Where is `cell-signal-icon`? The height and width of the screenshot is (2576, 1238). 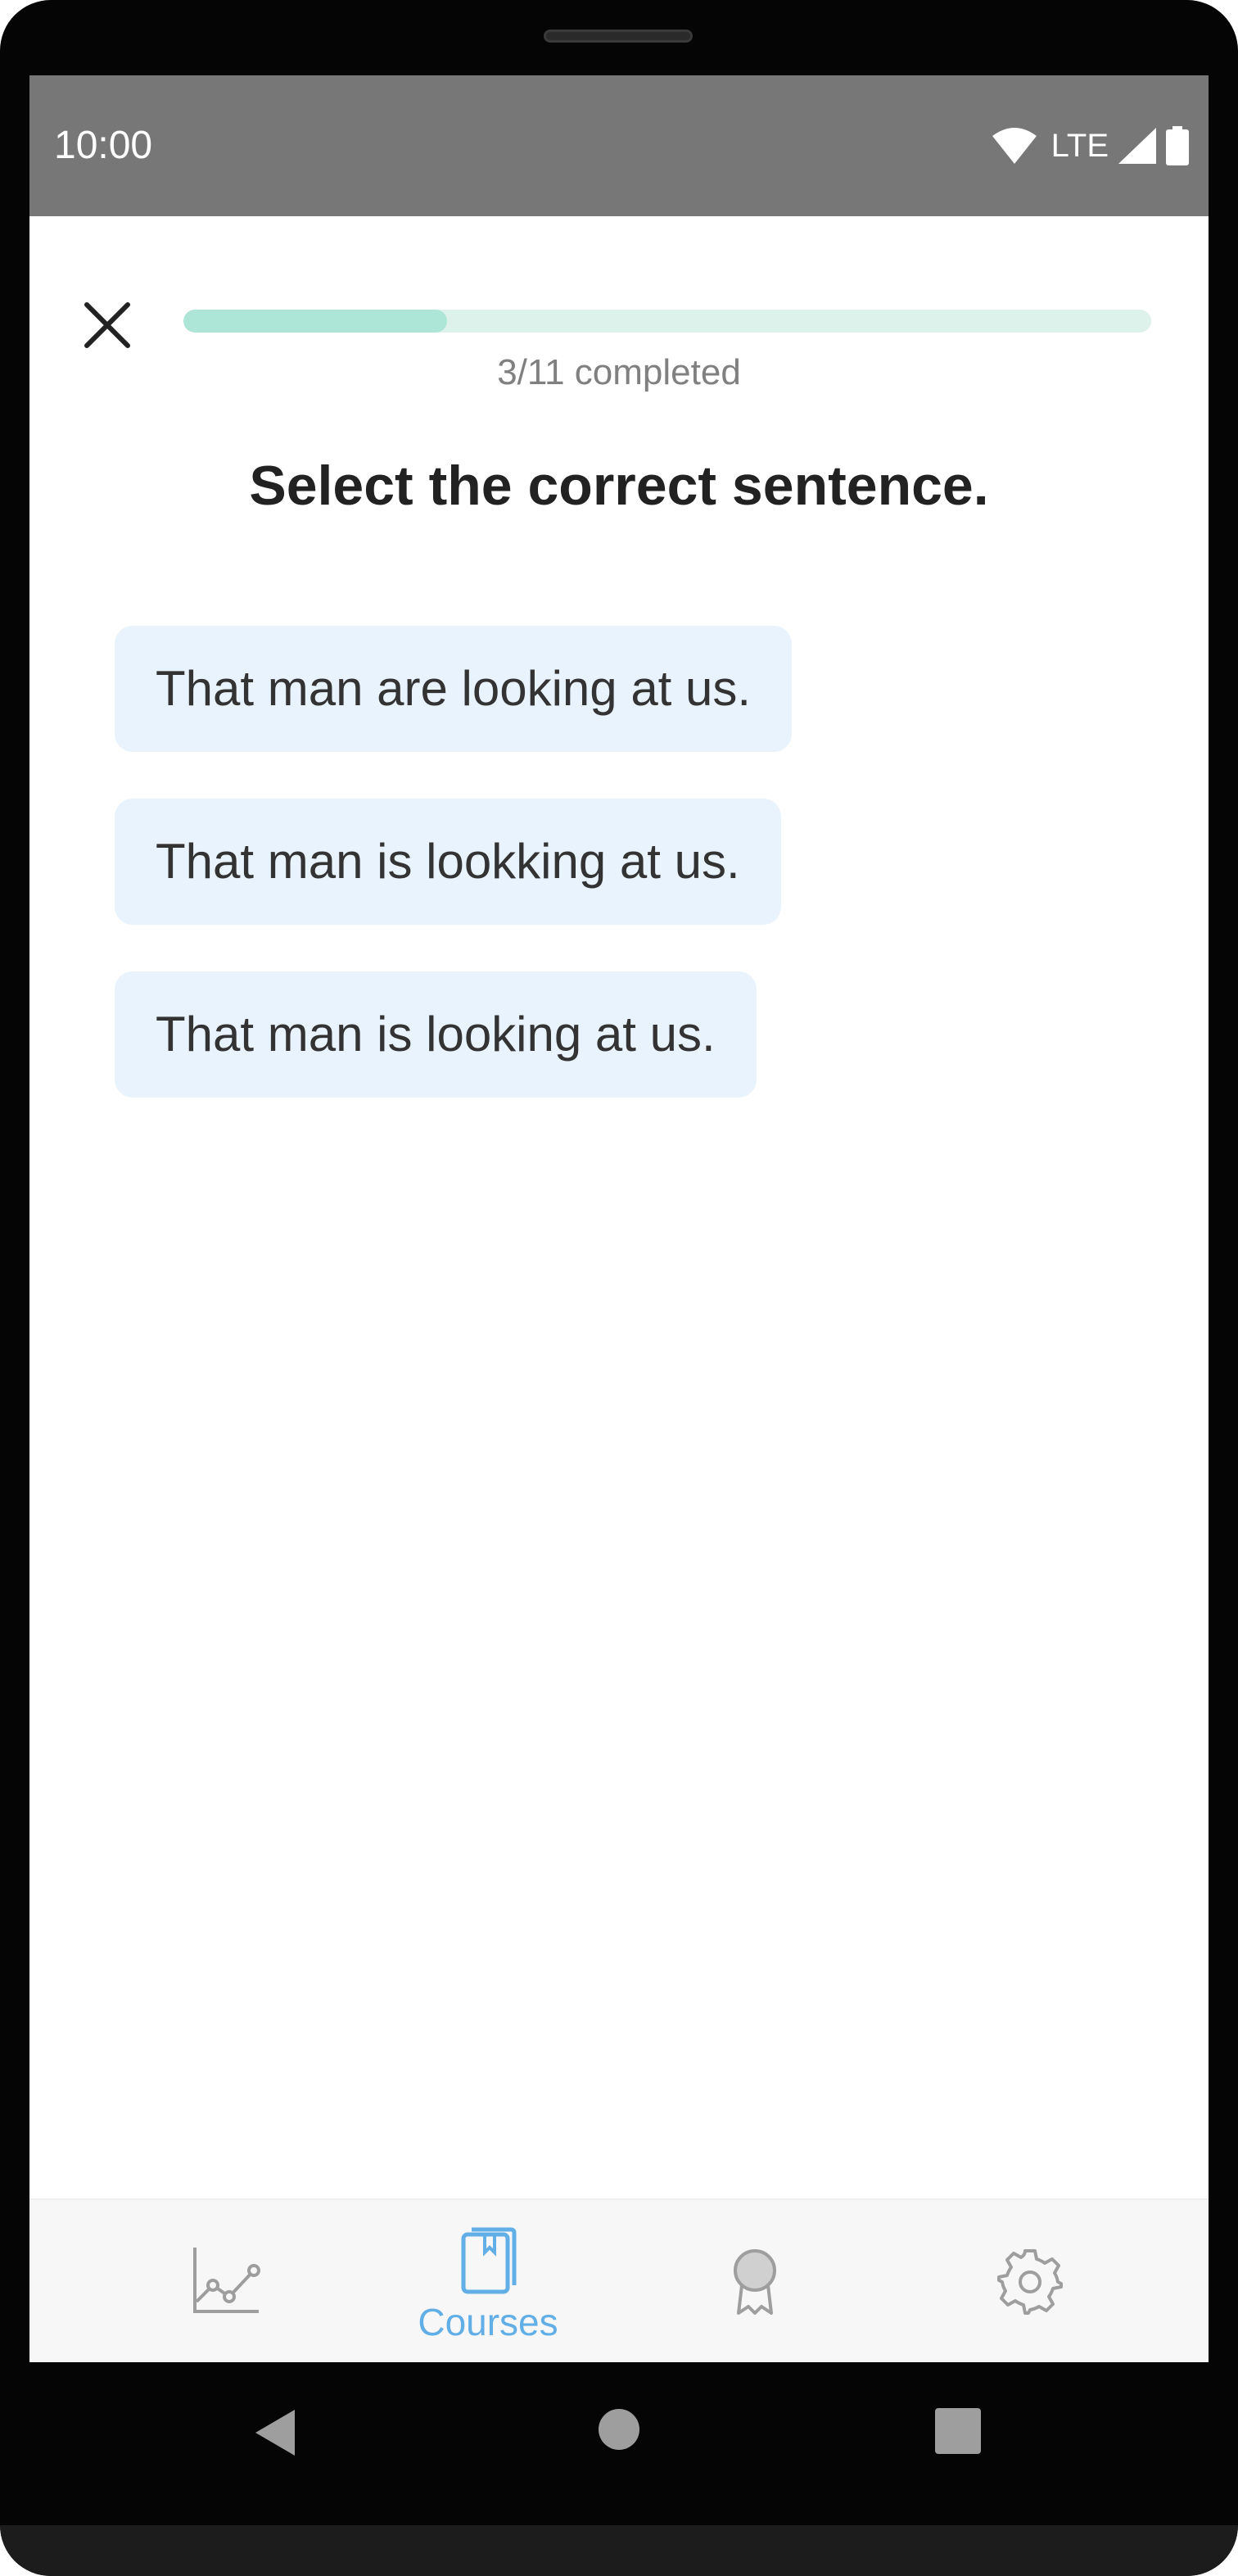 cell-signal-icon is located at coordinates (1137, 146).